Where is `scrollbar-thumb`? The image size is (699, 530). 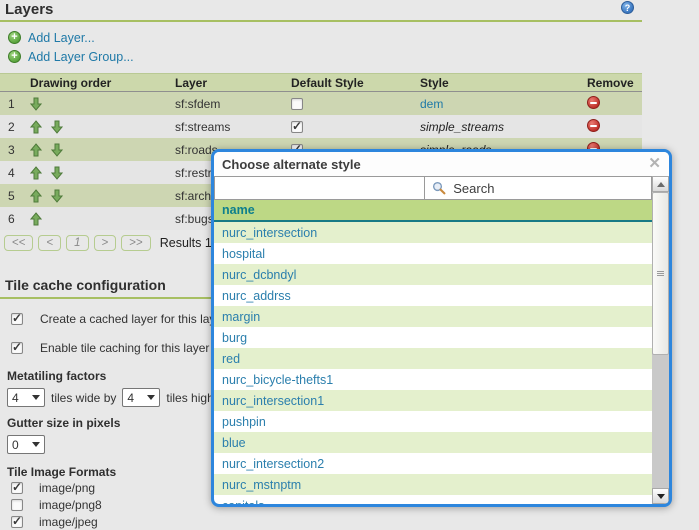 scrollbar-thumb is located at coordinates (660, 273).